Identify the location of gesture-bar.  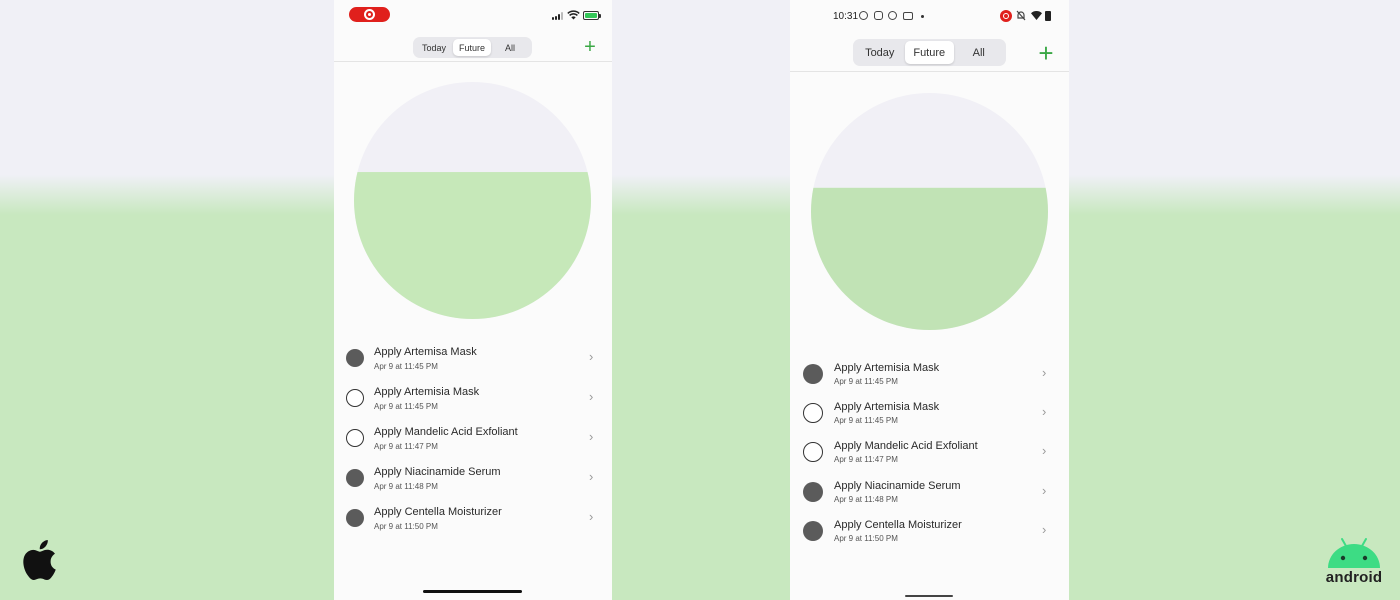
(929, 596).